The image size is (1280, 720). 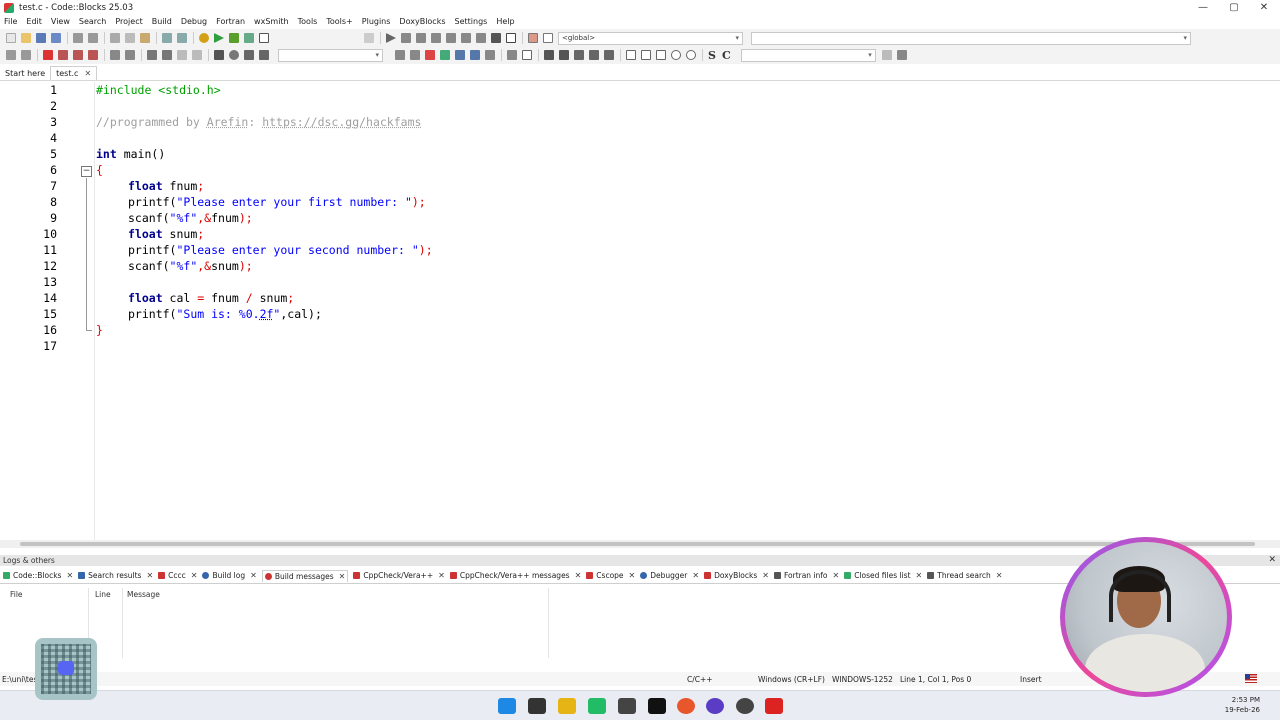 What do you see at coordinates (143, 594) in the screenshot?
I see `column-message: Message` at bounding box center [143, 594].